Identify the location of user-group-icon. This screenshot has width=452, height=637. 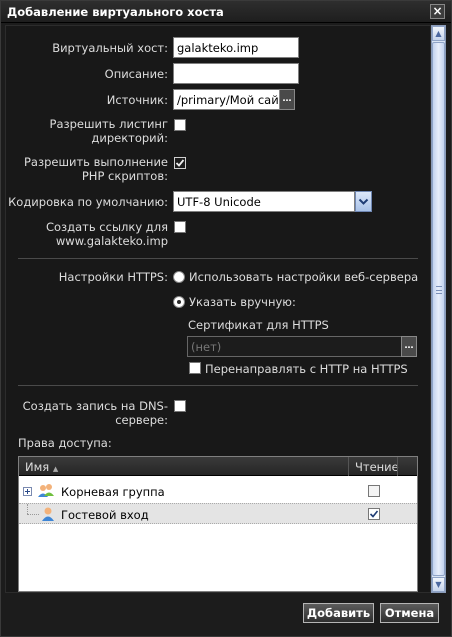
(46, 490).